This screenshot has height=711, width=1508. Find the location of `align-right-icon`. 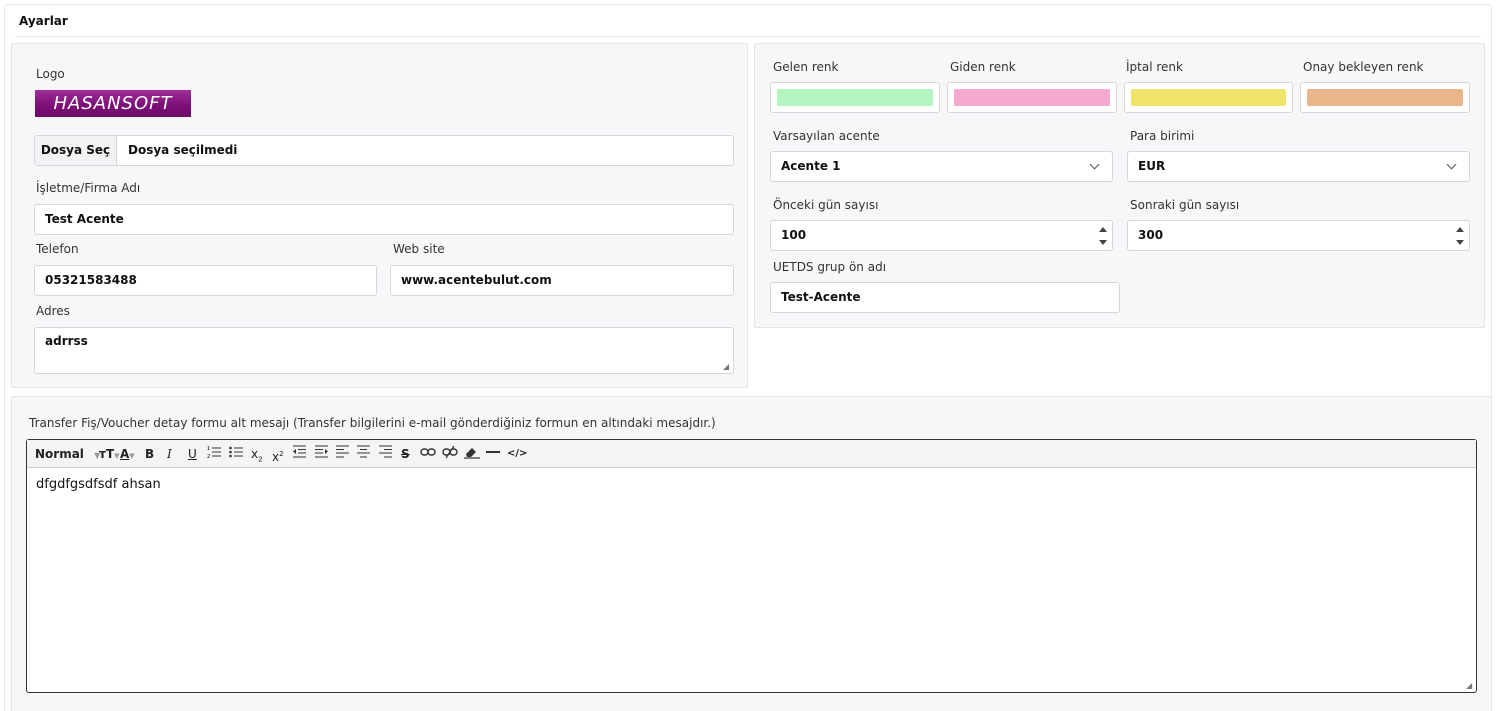

align-right-icon is located at coordinates (385, 454).